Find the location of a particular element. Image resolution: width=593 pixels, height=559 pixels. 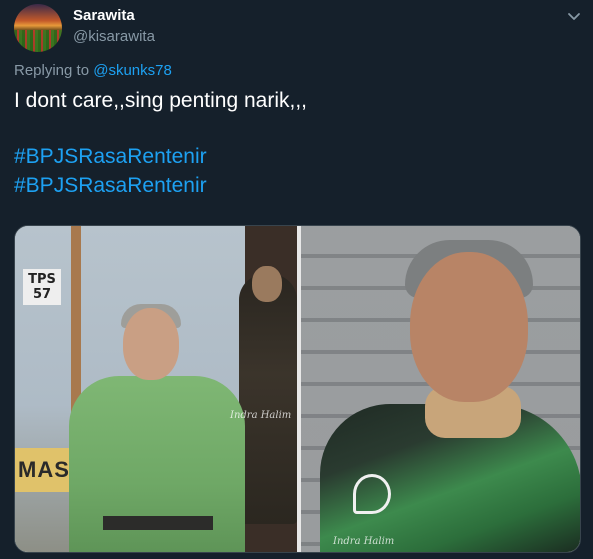

jacket-logo-icon is located at coordinates (372, 494).